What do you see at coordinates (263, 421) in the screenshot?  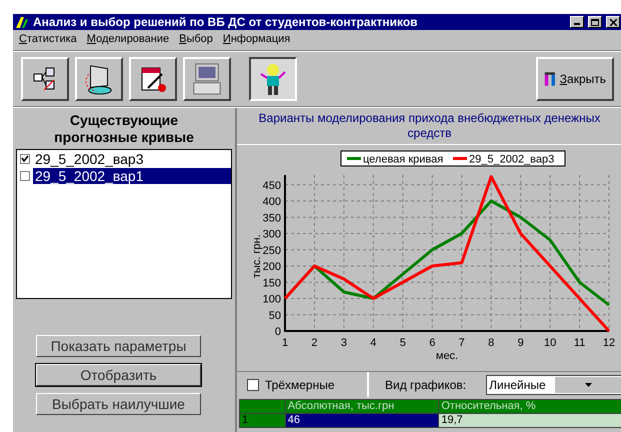 I see `row-header: 1` at bounding box center [263, 421].